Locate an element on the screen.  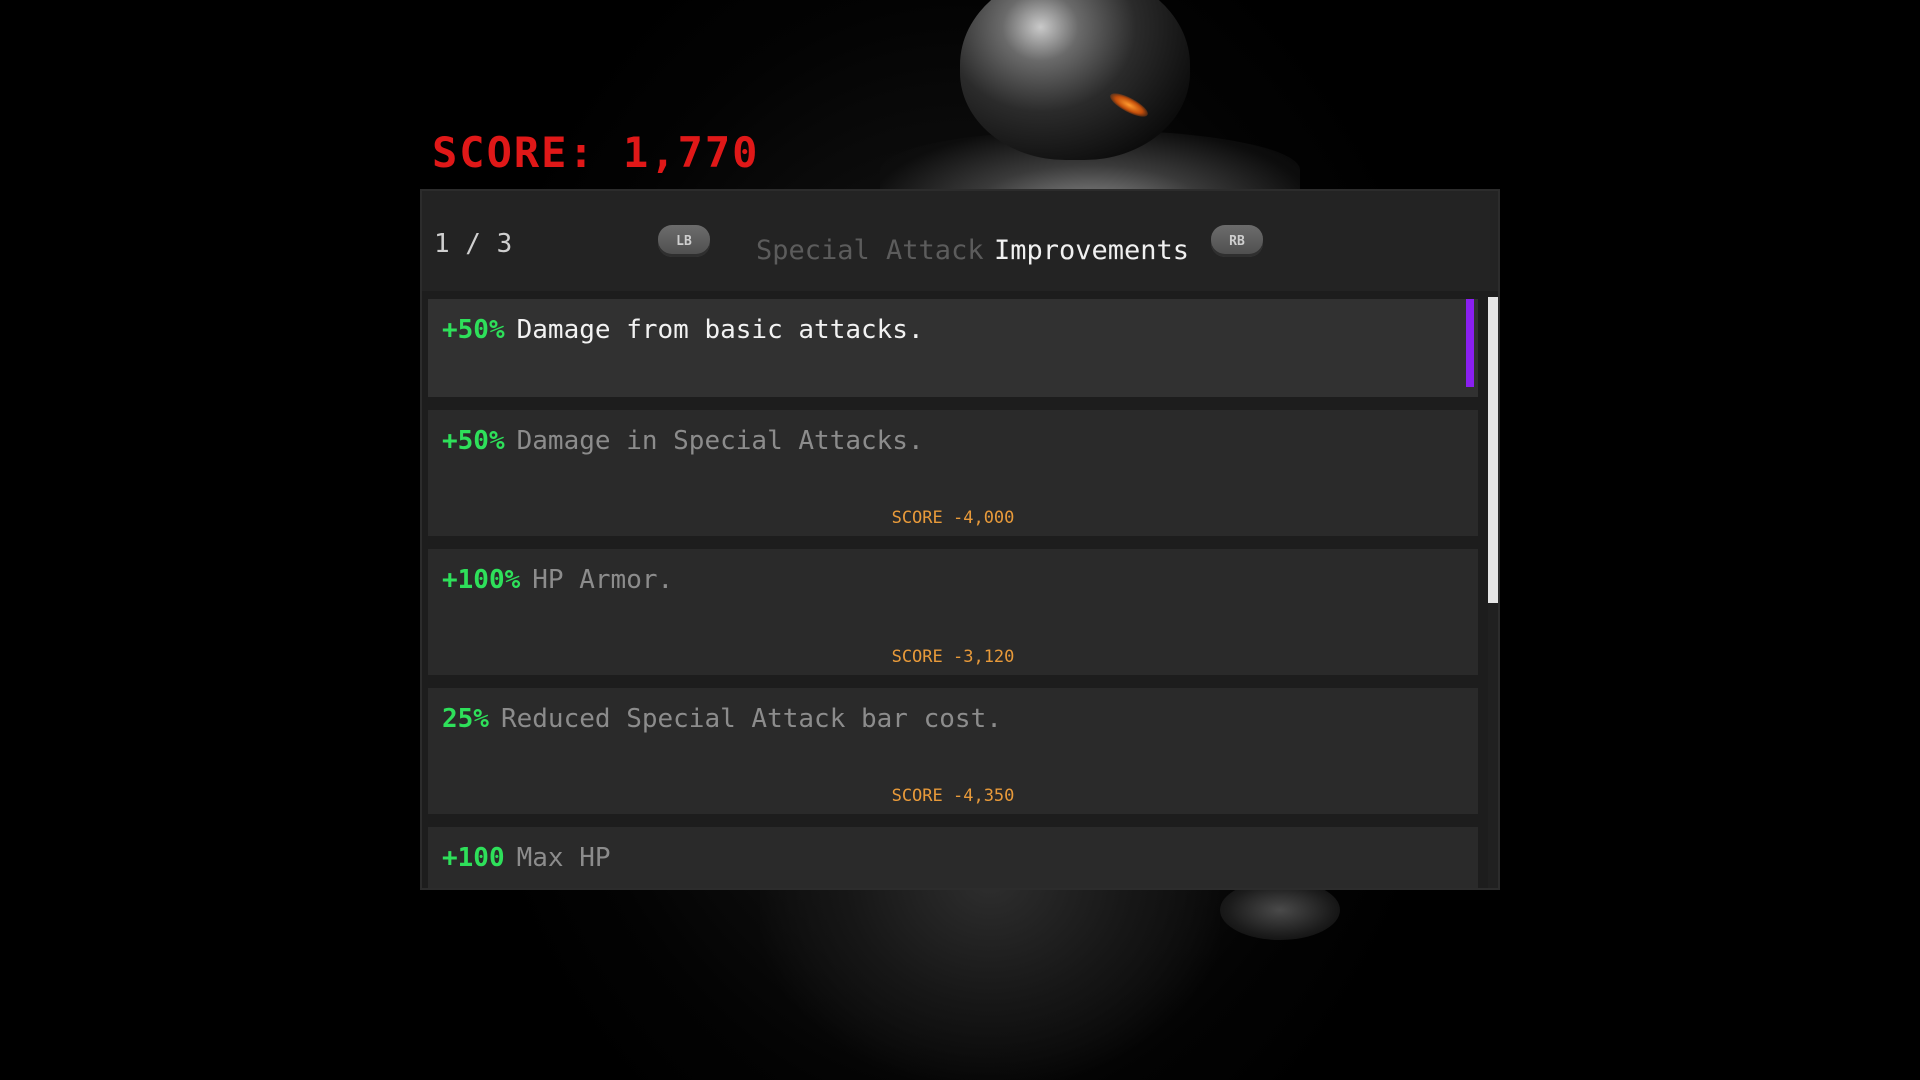
upgrade-line: 25% Reduced Special Attack bar cost. is located at coordinates (722, 719).